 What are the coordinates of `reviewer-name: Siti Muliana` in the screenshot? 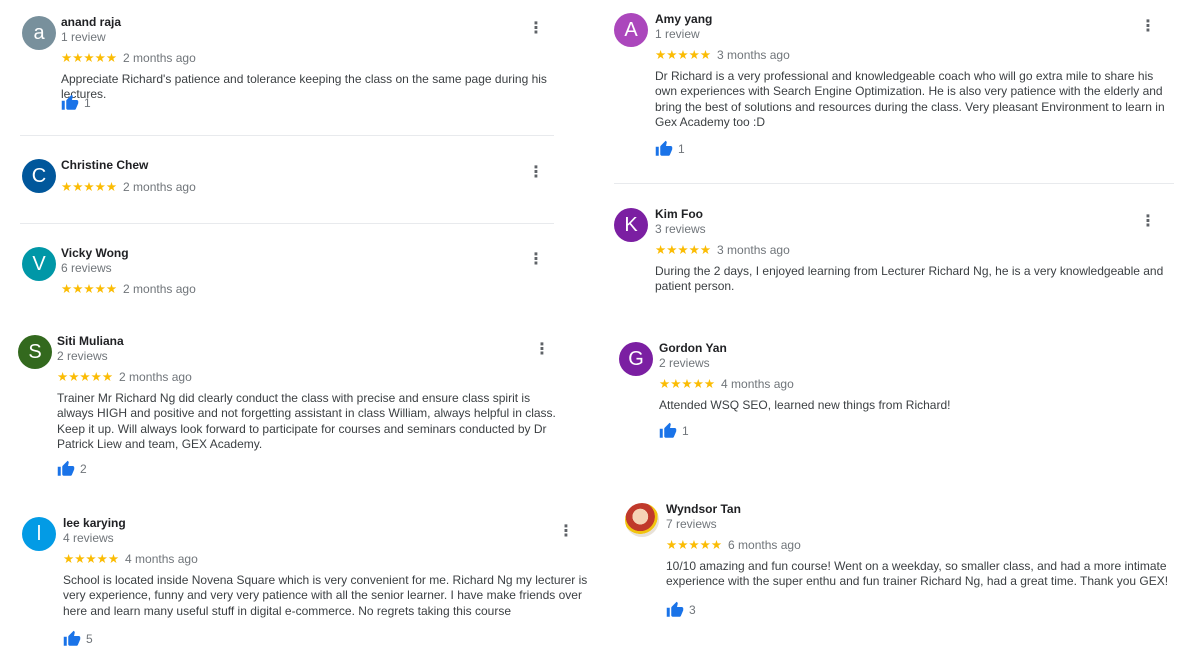 It's located at (309, 341).